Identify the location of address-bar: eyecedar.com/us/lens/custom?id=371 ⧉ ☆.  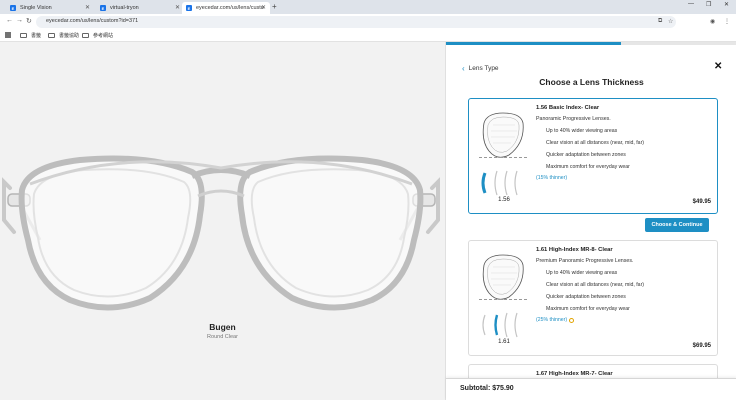
(356, 22).